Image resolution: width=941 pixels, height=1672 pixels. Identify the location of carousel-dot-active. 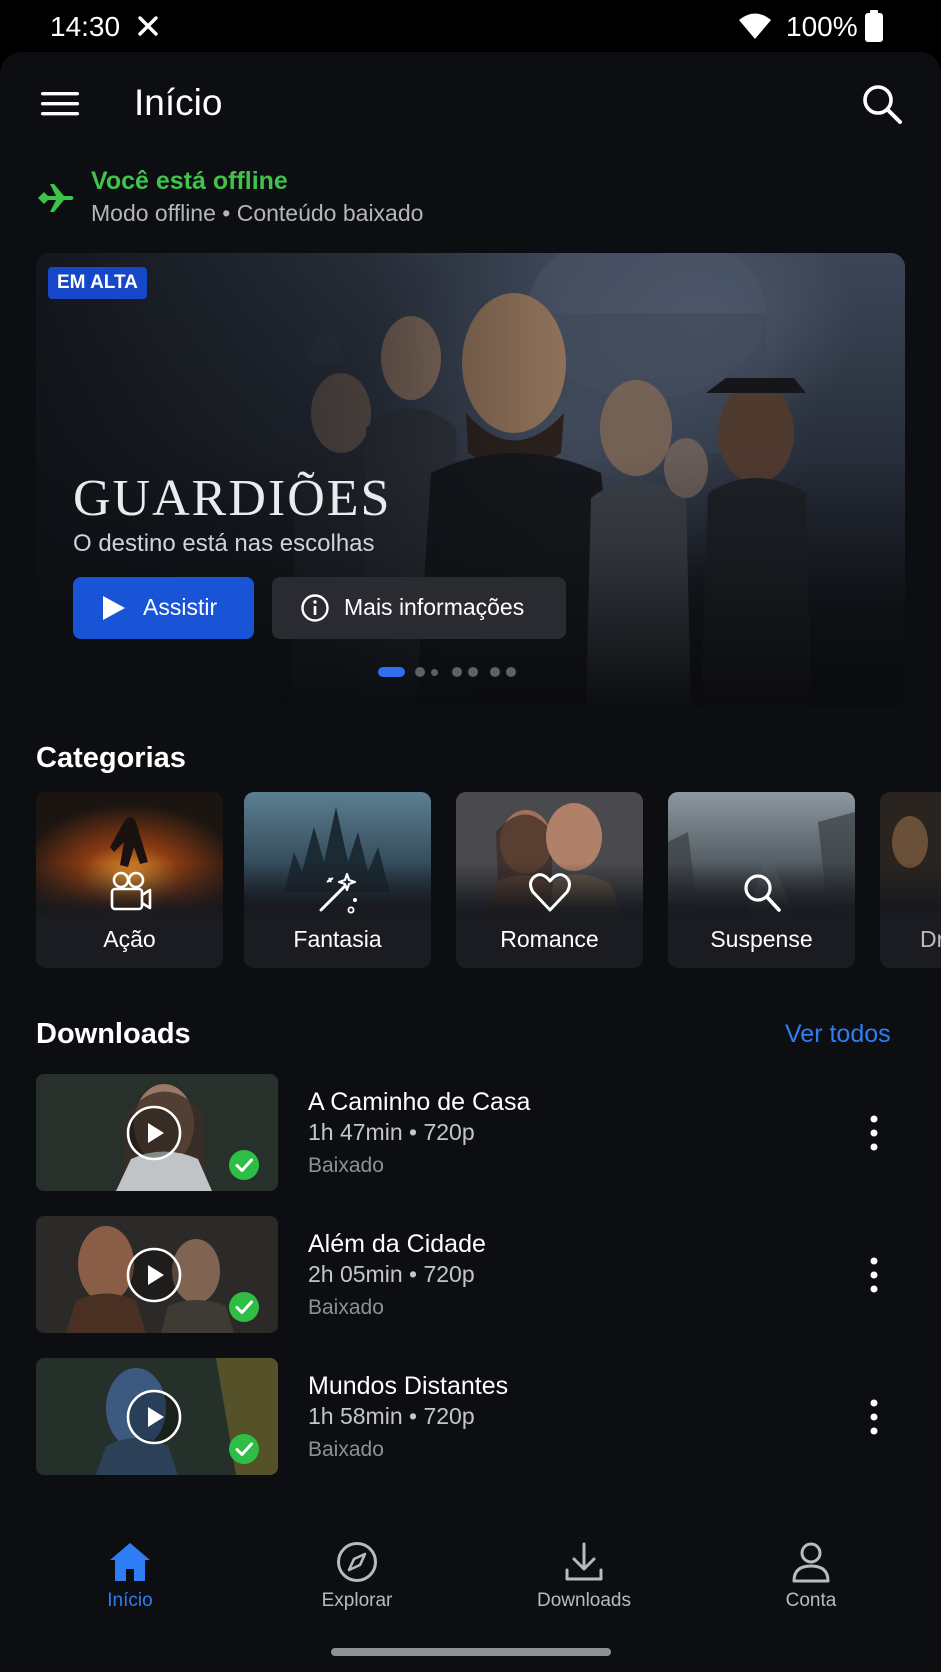
(391, 672).